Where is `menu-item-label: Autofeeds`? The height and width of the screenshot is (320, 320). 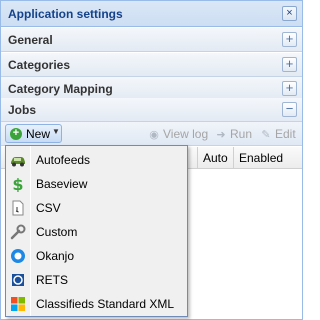 menu-item-label: Autofeeds is located at coordinates (63, 160).